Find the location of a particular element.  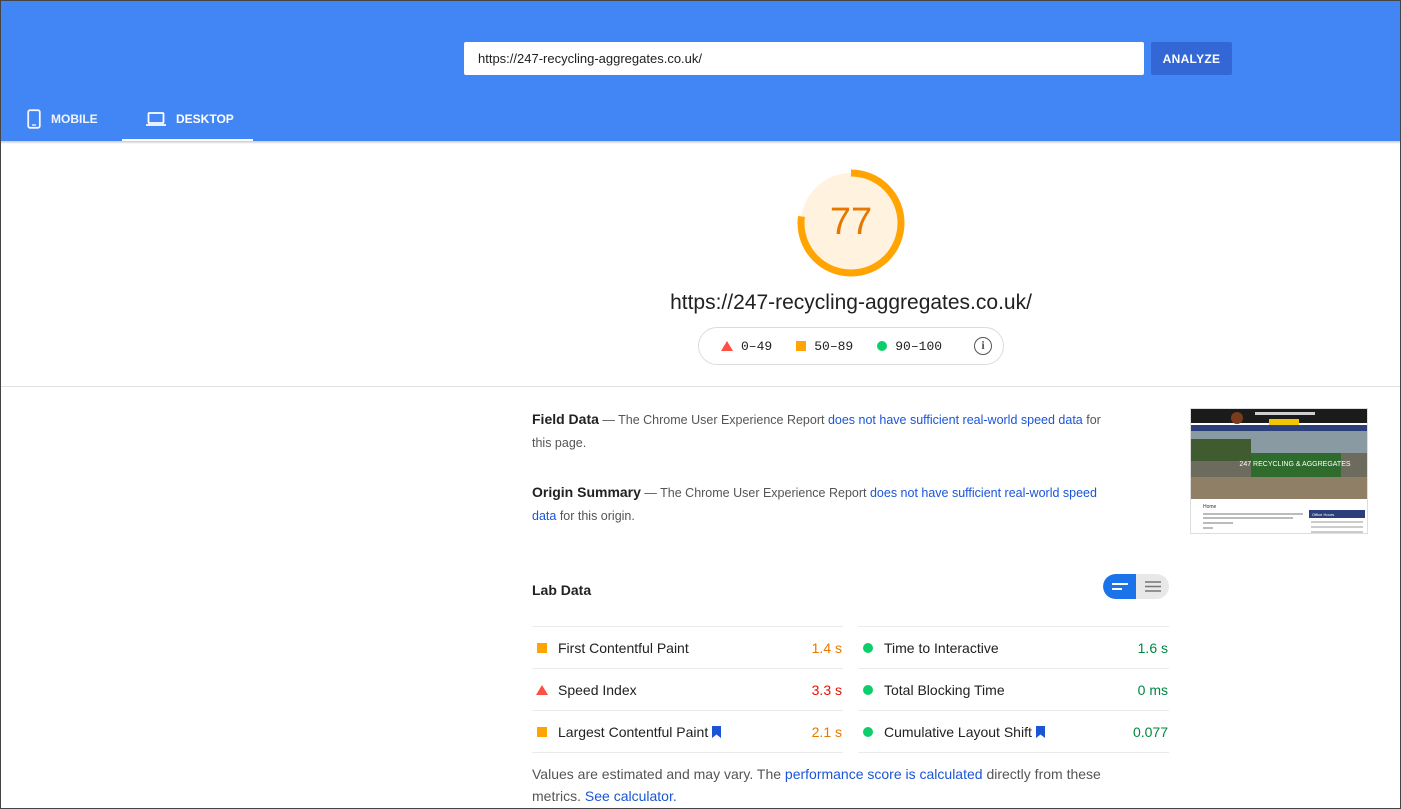

metrics-bottom-border-right is located at coordinates (1013, 752).